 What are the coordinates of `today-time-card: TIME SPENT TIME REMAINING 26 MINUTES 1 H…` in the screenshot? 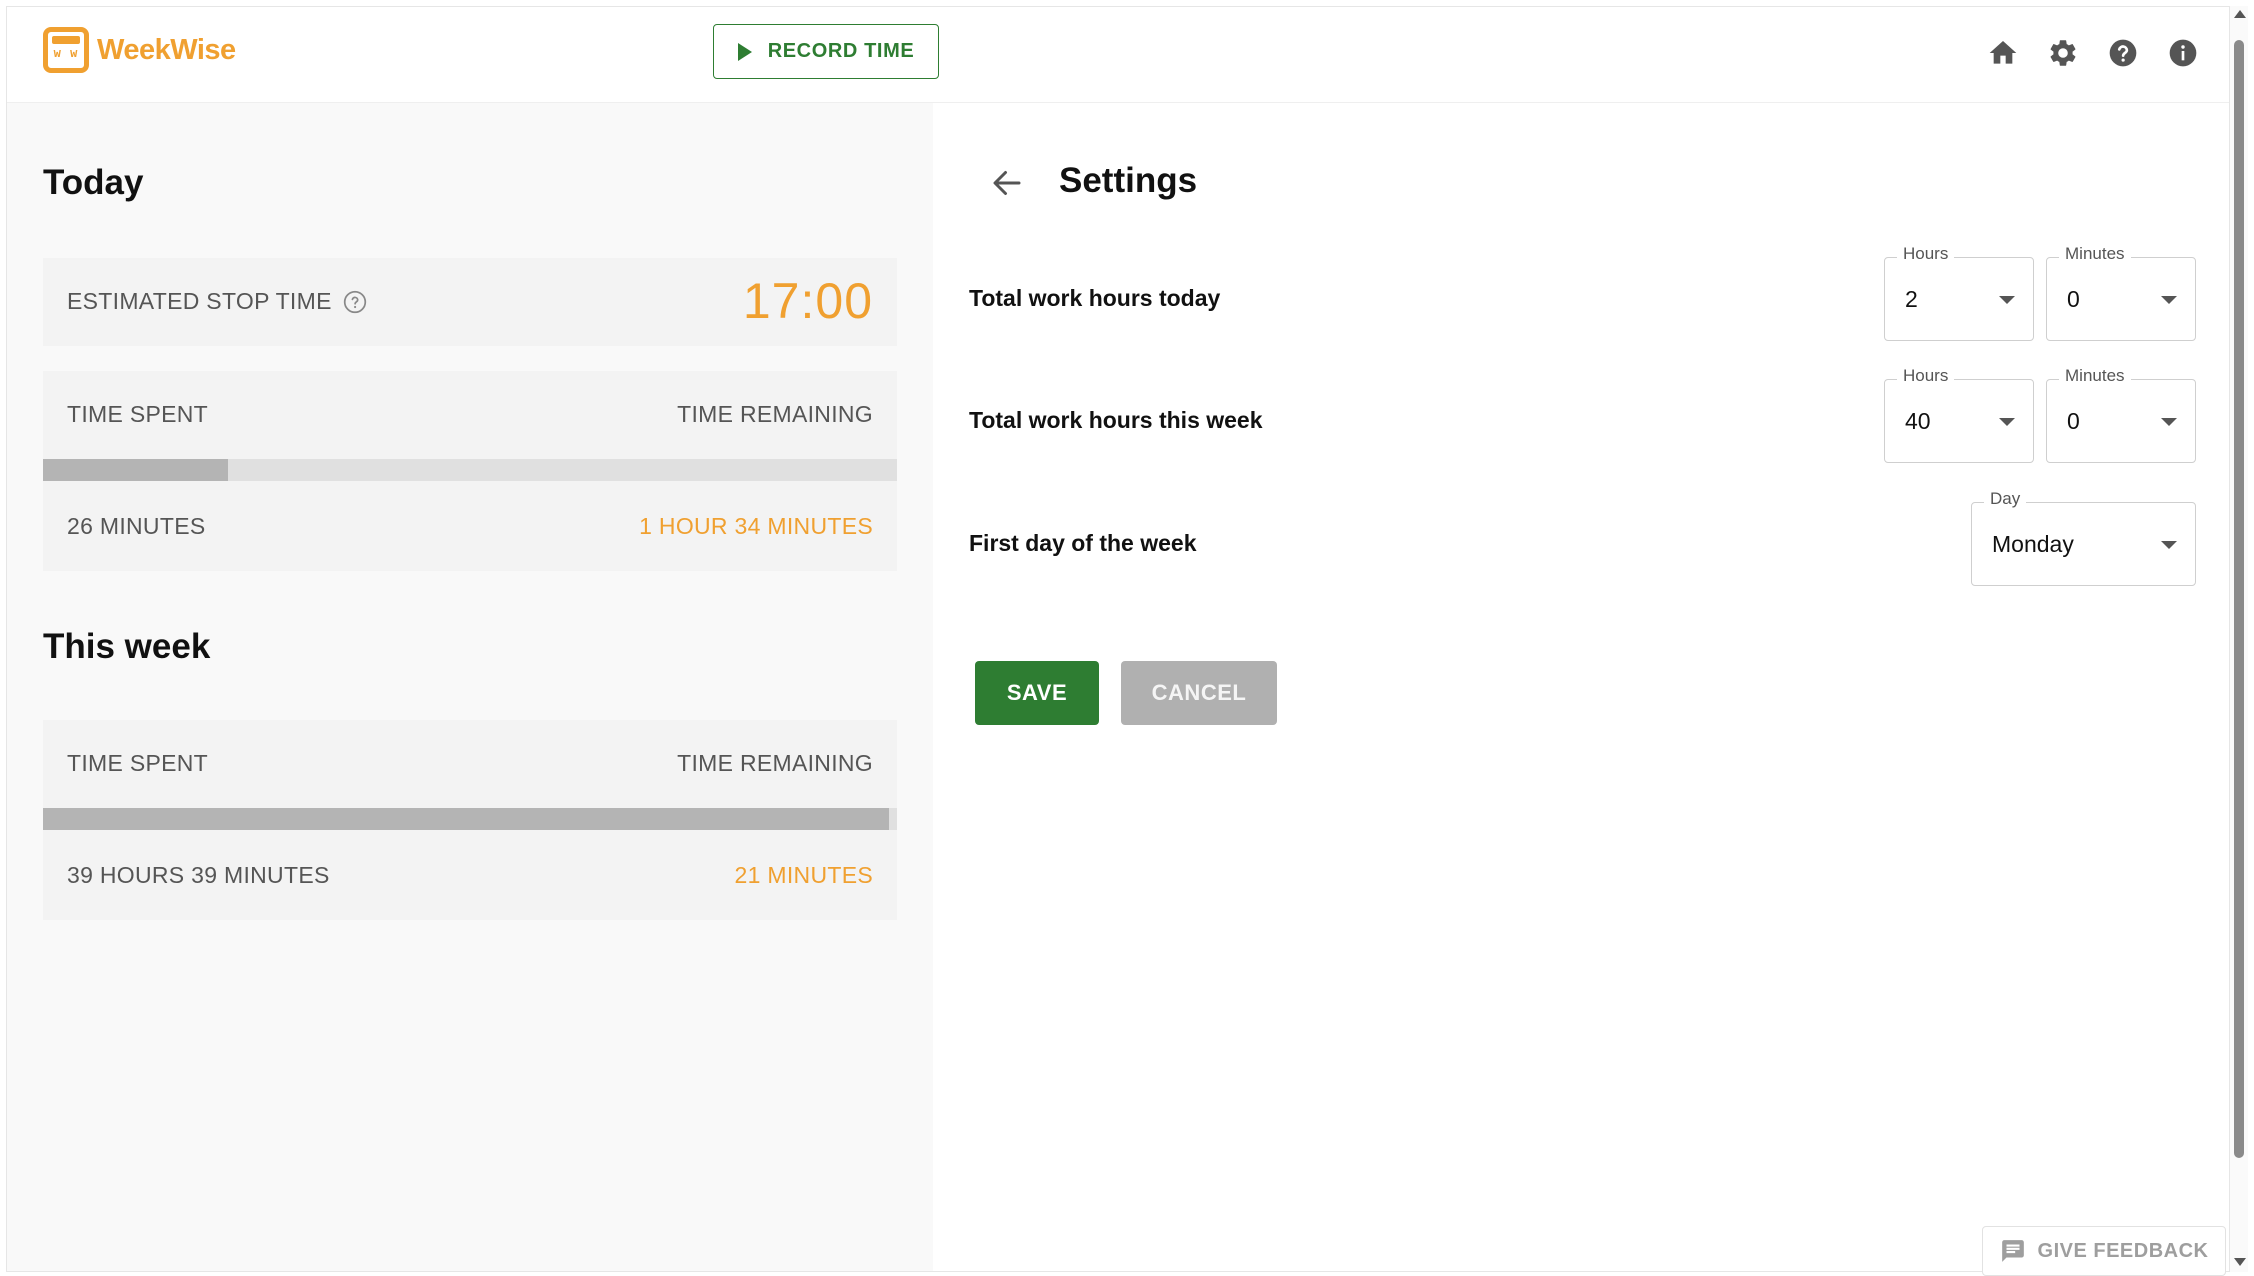 It's located at (470, 471).